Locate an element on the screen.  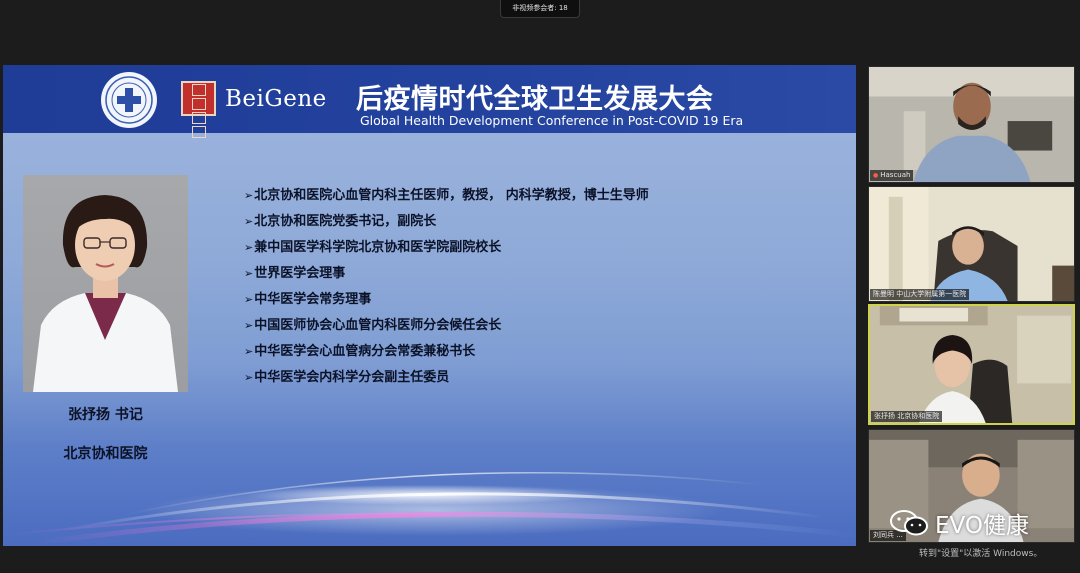
participant-video-tile: ● Hascuah is located at coordinates (971, 124).